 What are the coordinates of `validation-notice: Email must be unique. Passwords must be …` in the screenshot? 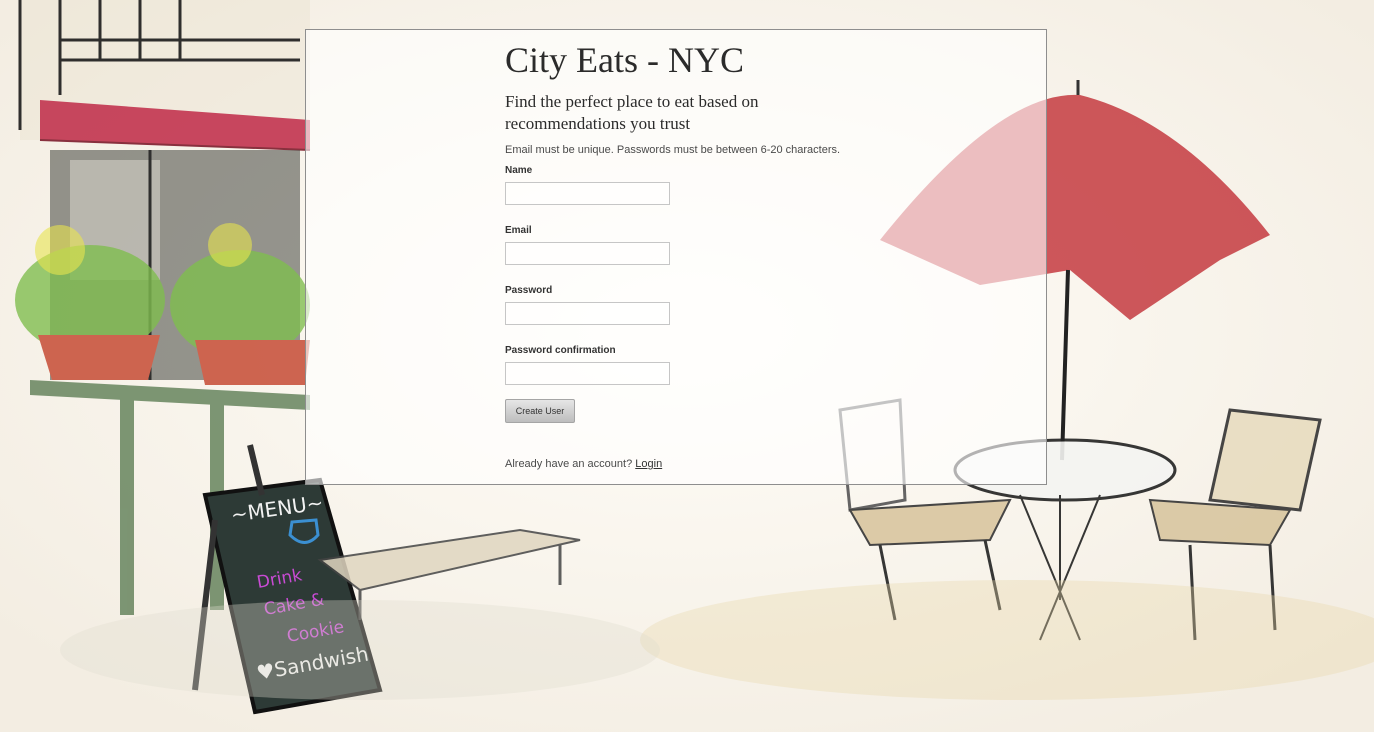 It's located at (673, 150).